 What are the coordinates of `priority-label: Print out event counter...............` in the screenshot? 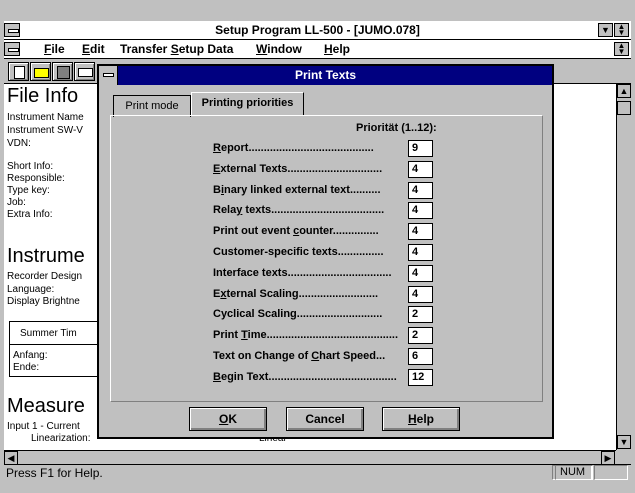 It's located at (296, 231).